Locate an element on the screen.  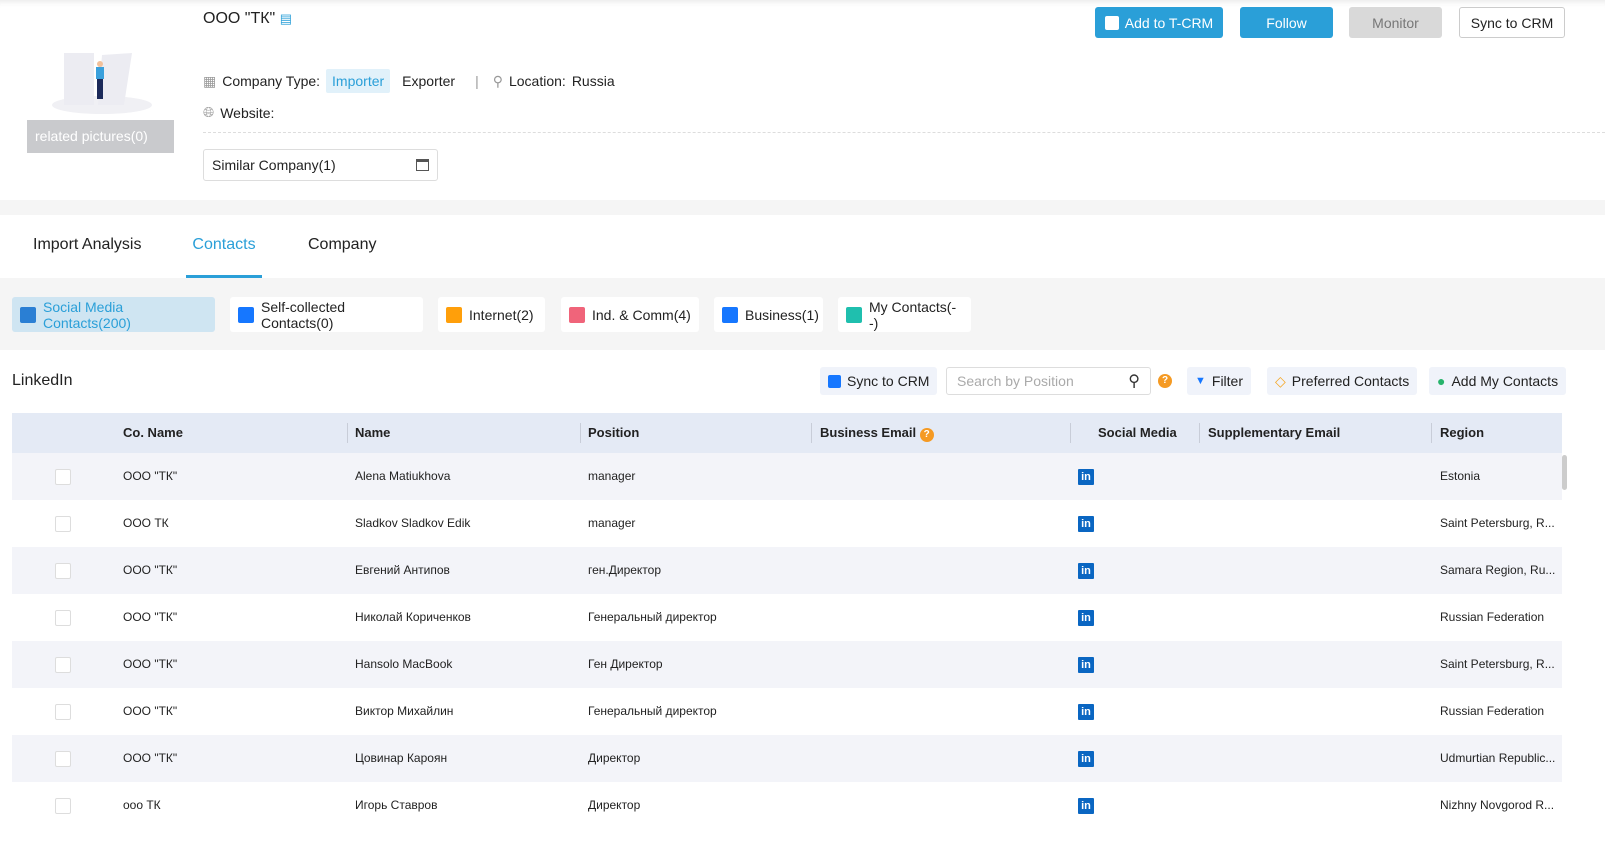
sync-to-crm-list-button: Sync to CRM is located at coordinates (879, 381).